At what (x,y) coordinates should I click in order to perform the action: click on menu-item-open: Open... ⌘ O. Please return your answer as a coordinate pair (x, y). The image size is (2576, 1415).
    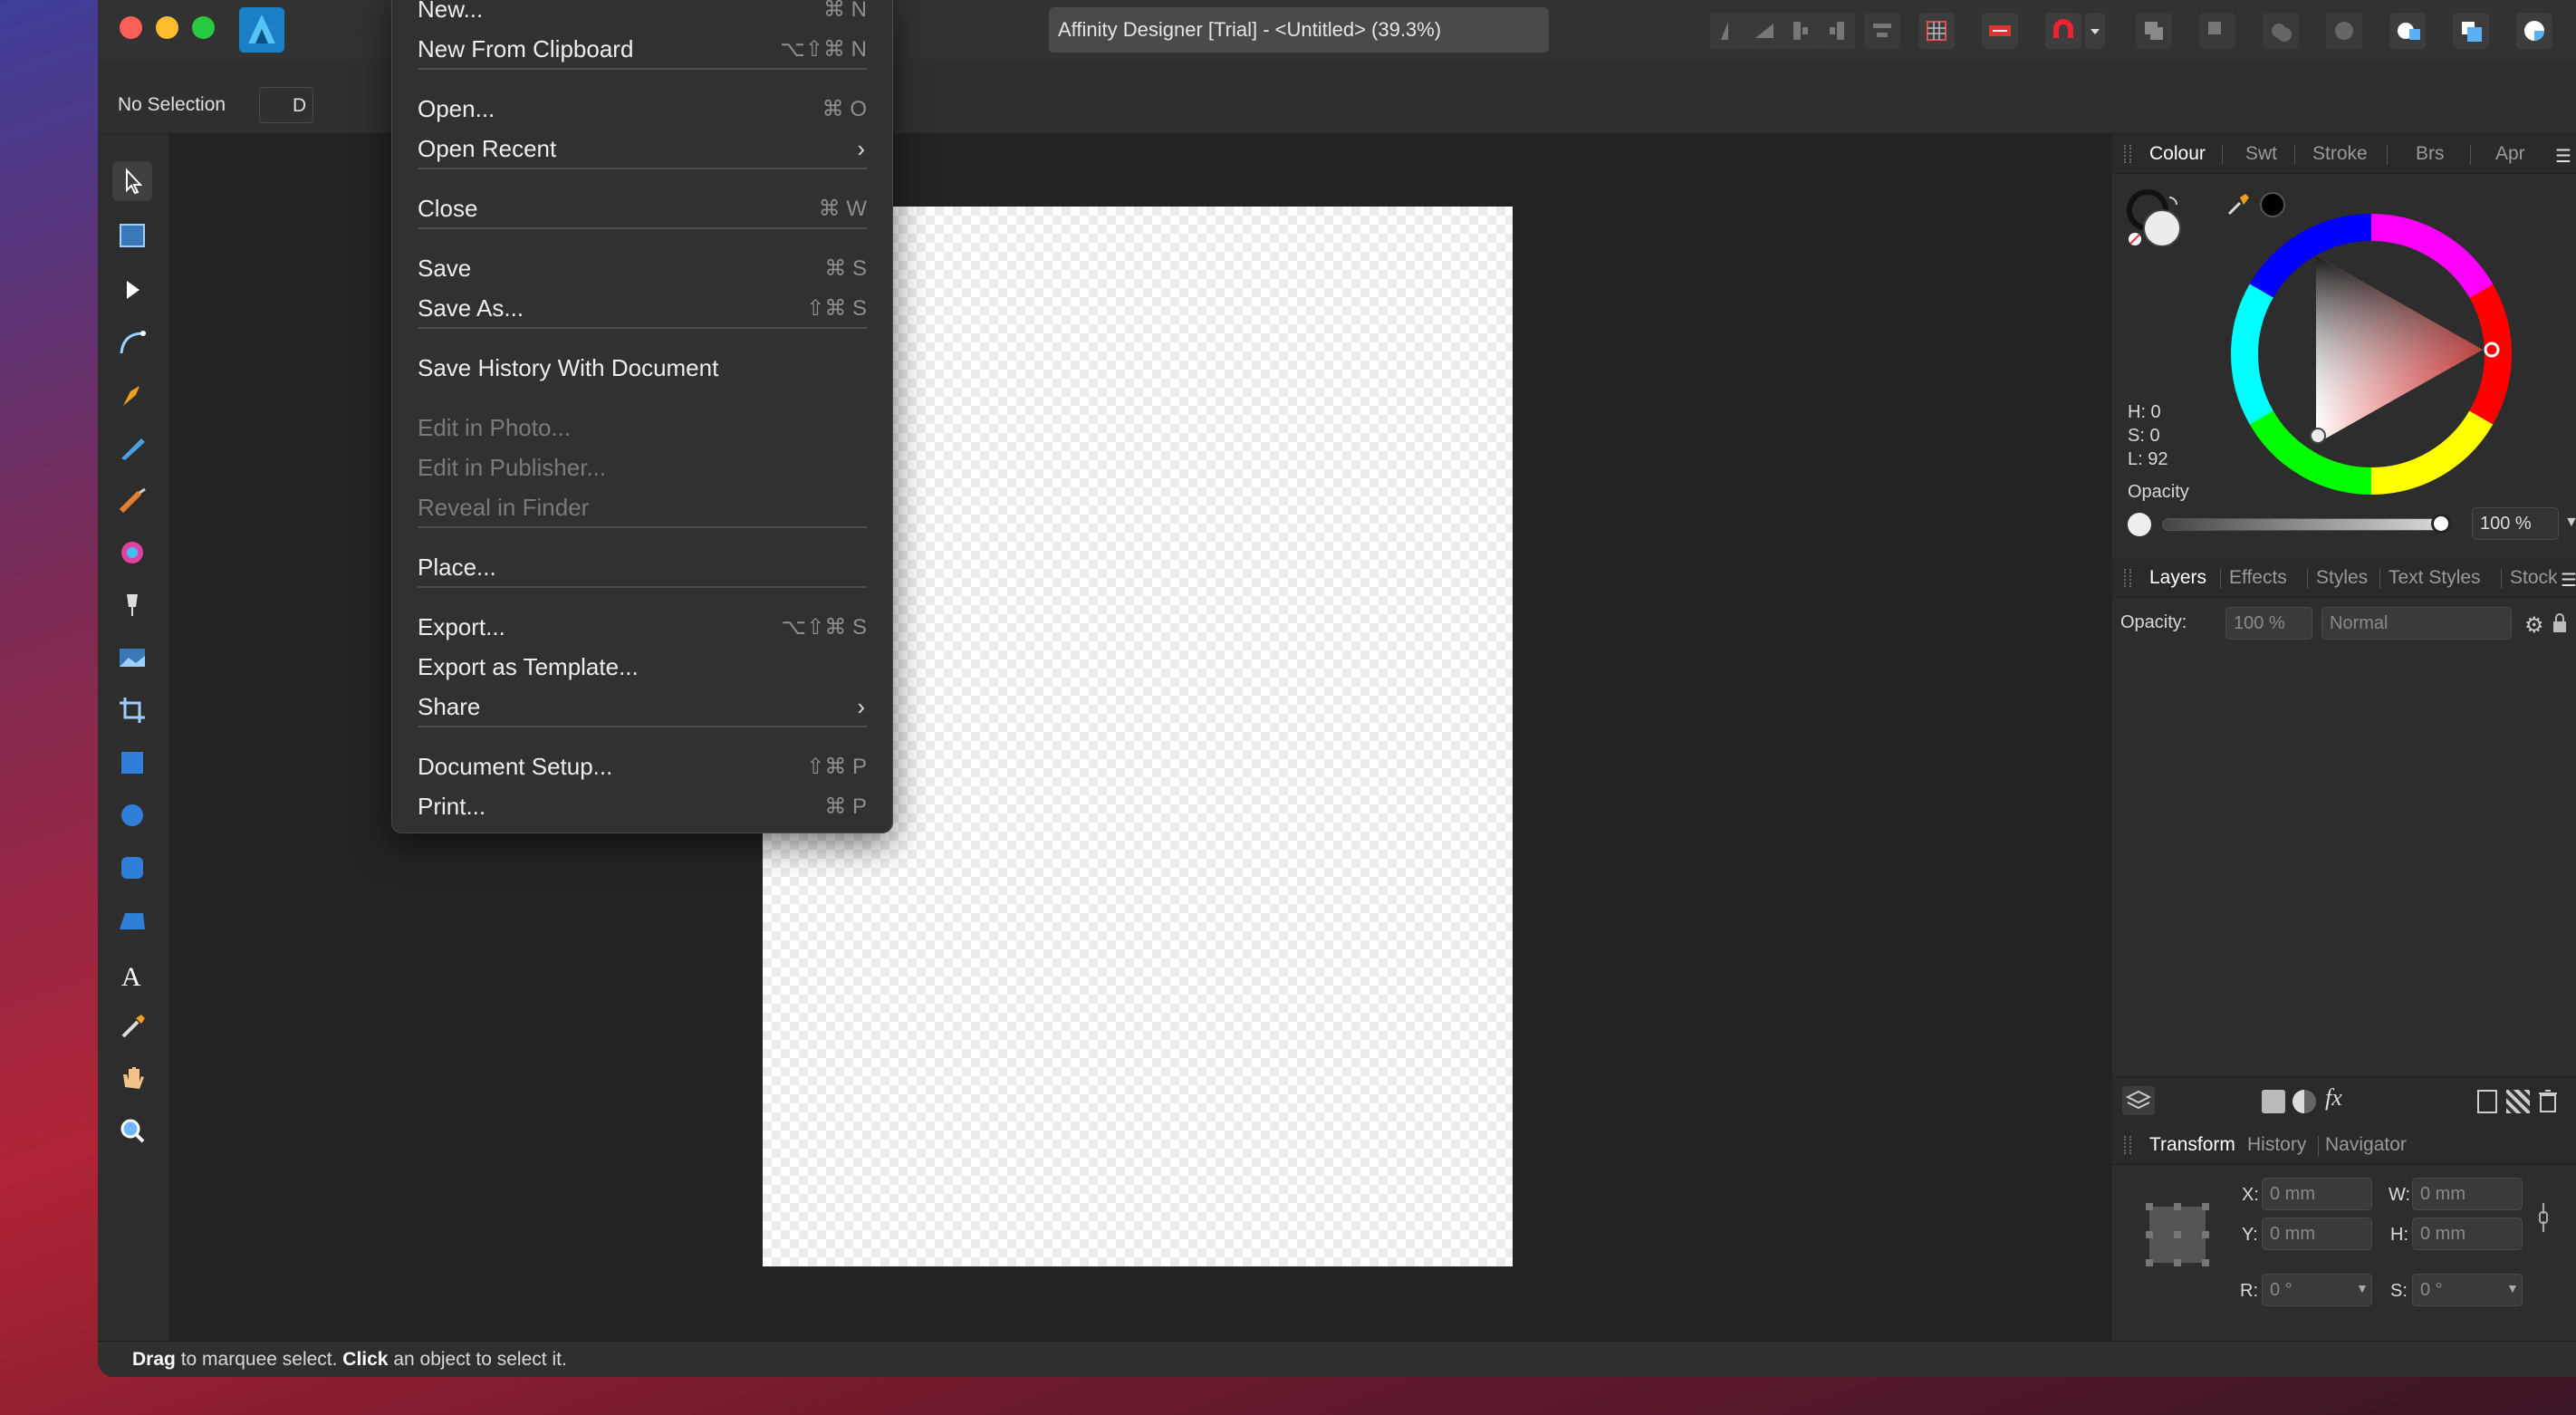
    Looking at the image, I should click on (642, 108).